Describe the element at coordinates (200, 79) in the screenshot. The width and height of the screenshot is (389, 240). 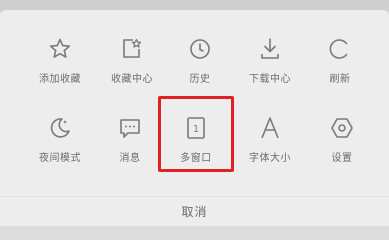
I see `history-label: 历史` at that location.